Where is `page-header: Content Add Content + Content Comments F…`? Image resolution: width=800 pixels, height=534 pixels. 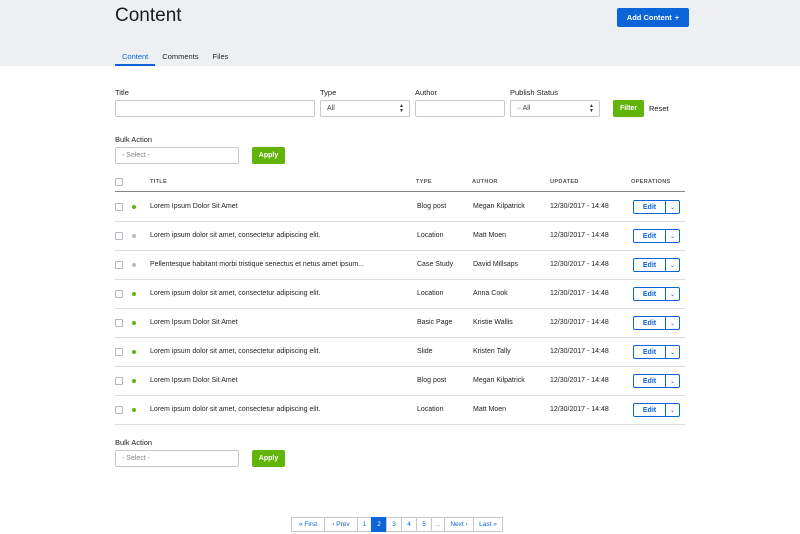
page-header: Content Add Content + Content Comments F… is located at coordinates (400, 33).